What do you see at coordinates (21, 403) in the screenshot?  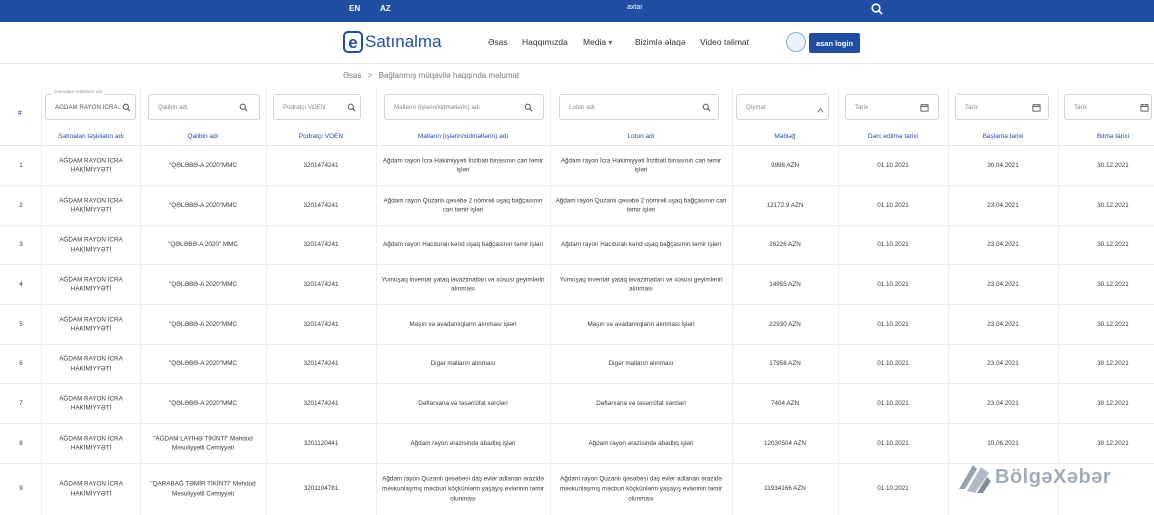 I see `cell-row-number: 7` at bounding box center [21, 403].